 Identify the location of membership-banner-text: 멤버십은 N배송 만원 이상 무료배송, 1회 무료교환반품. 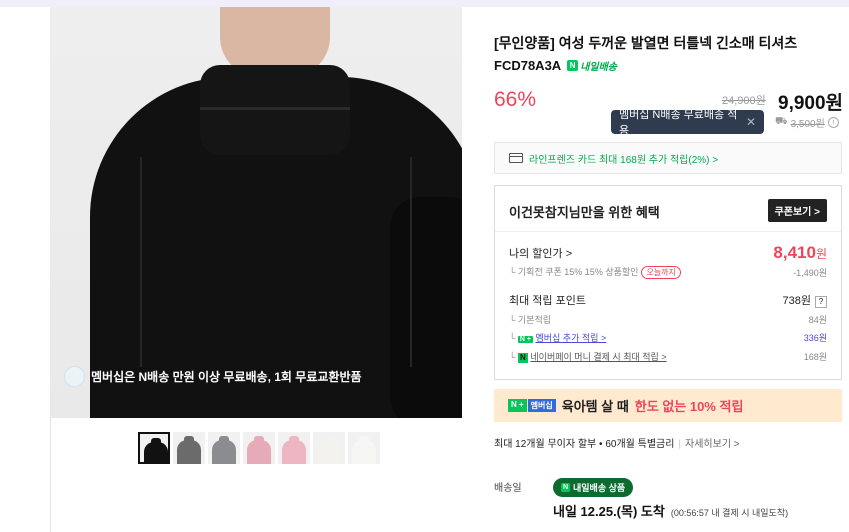
(226, 377).